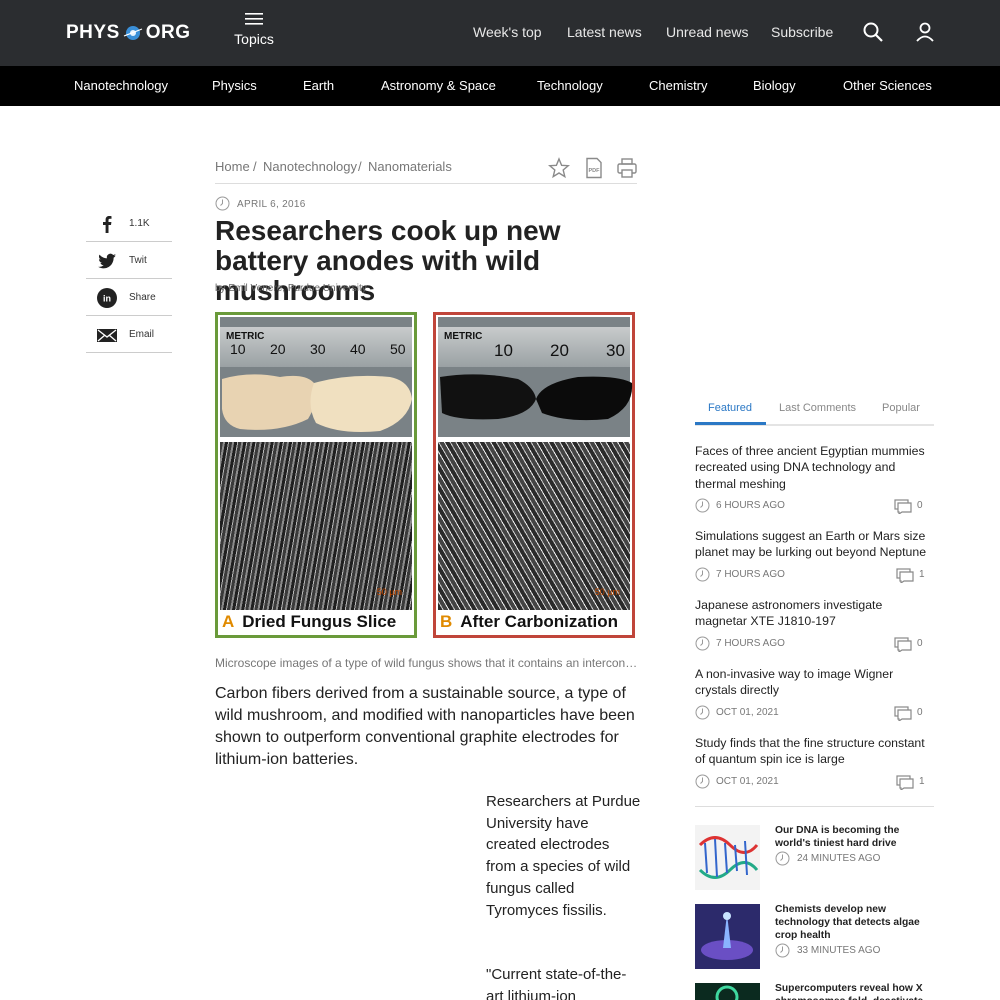 This screenshot has height=1000, width=1000. I want to click on topics-menu-button: Topics, so click(254, 29).